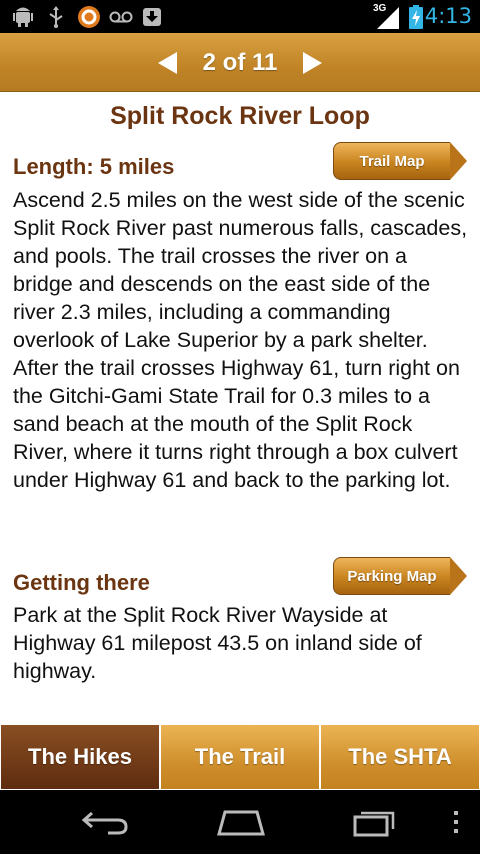  I want to click on usb-icon, so click(56, 17).